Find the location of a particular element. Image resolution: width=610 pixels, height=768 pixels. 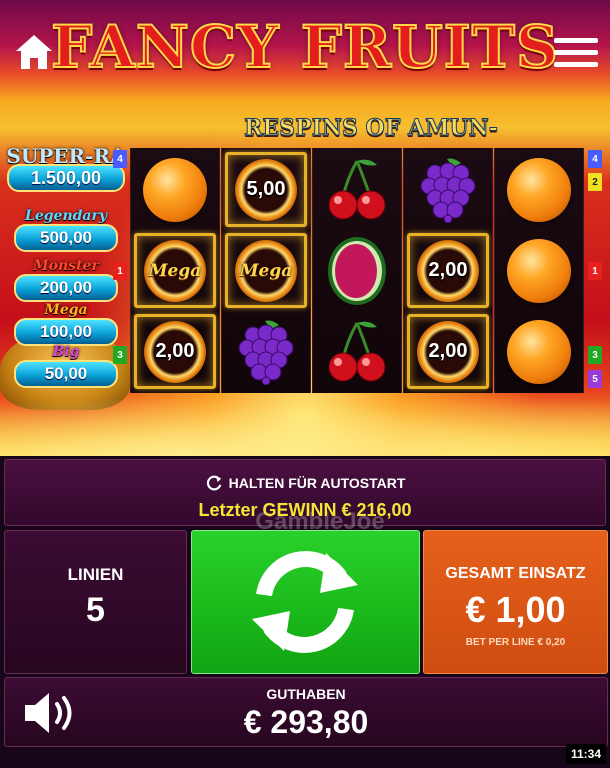

jackpot-value: 500,00 is located at coordinates (66, 238).